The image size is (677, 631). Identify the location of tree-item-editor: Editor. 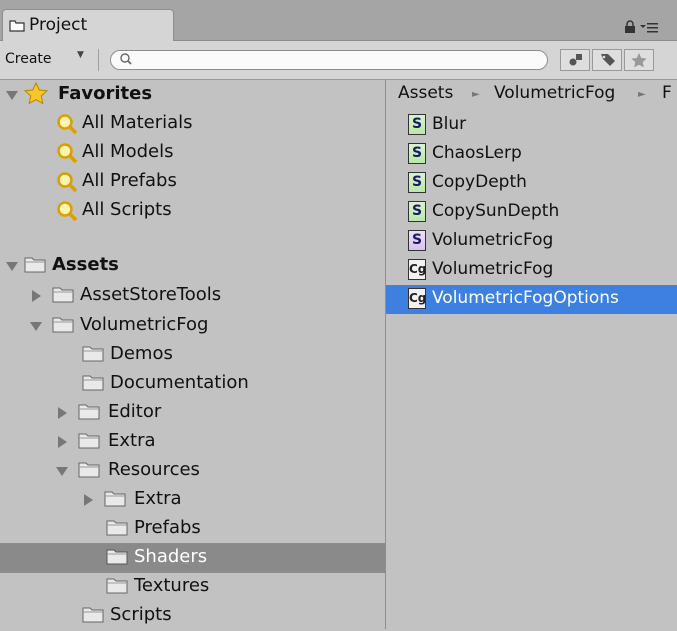
(192, 413).